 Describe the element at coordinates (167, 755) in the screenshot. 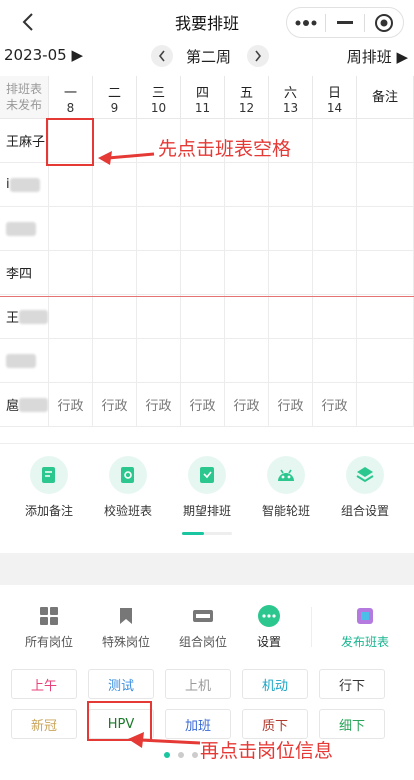

I see `chip-pager-dot-active` at that location.